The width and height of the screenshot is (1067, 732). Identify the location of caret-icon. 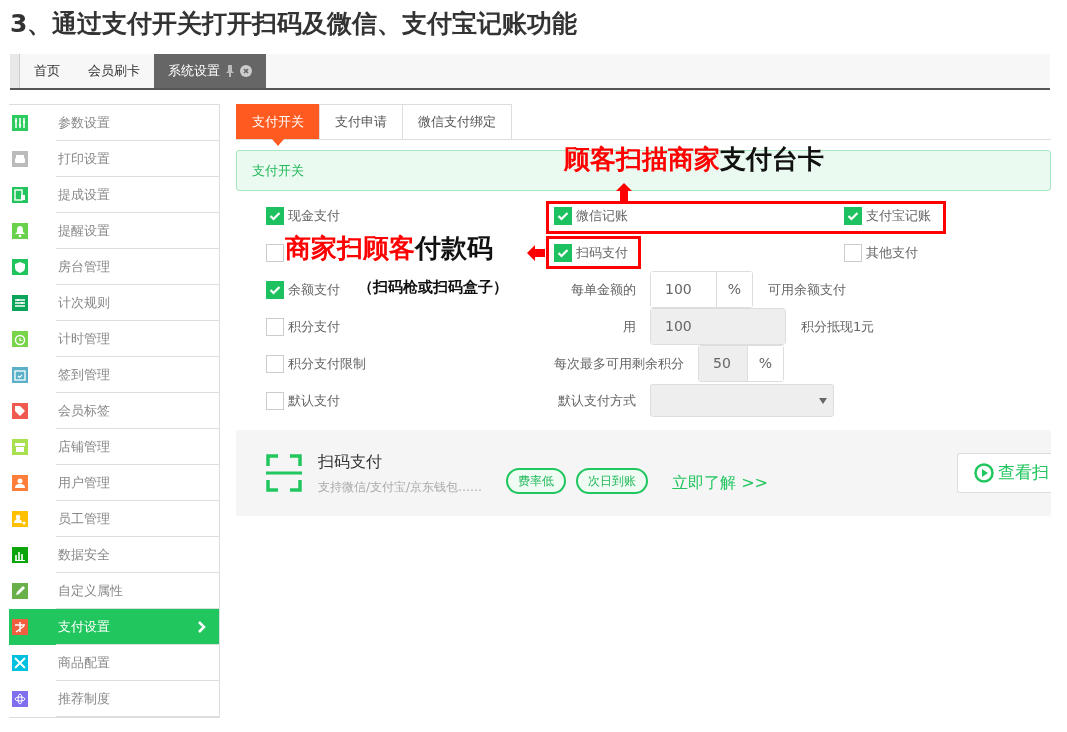
(823, 400).